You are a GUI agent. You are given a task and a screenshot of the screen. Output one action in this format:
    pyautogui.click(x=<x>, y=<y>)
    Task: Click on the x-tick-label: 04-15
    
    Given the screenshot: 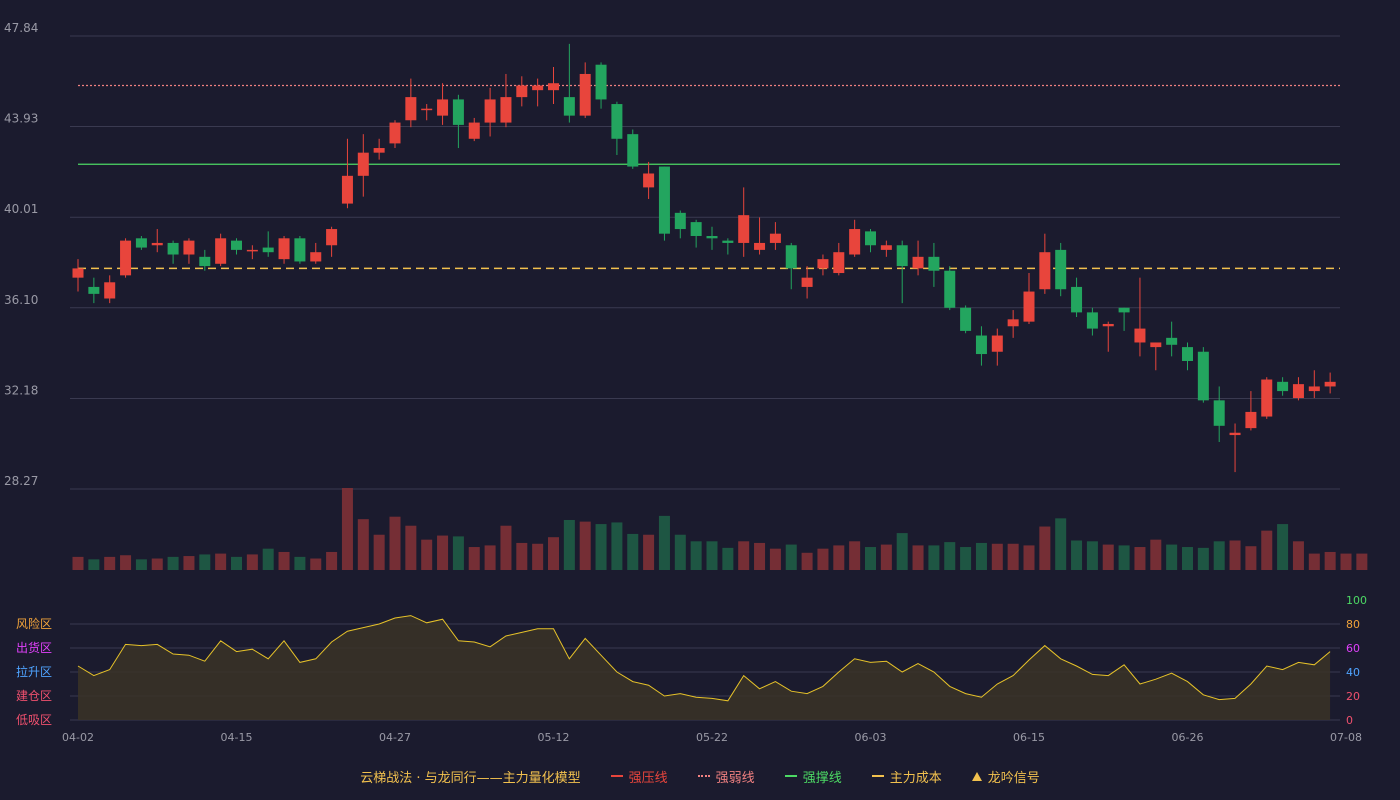 What is the action you would take?
    pyautogui.click(x=237, y=737)
    